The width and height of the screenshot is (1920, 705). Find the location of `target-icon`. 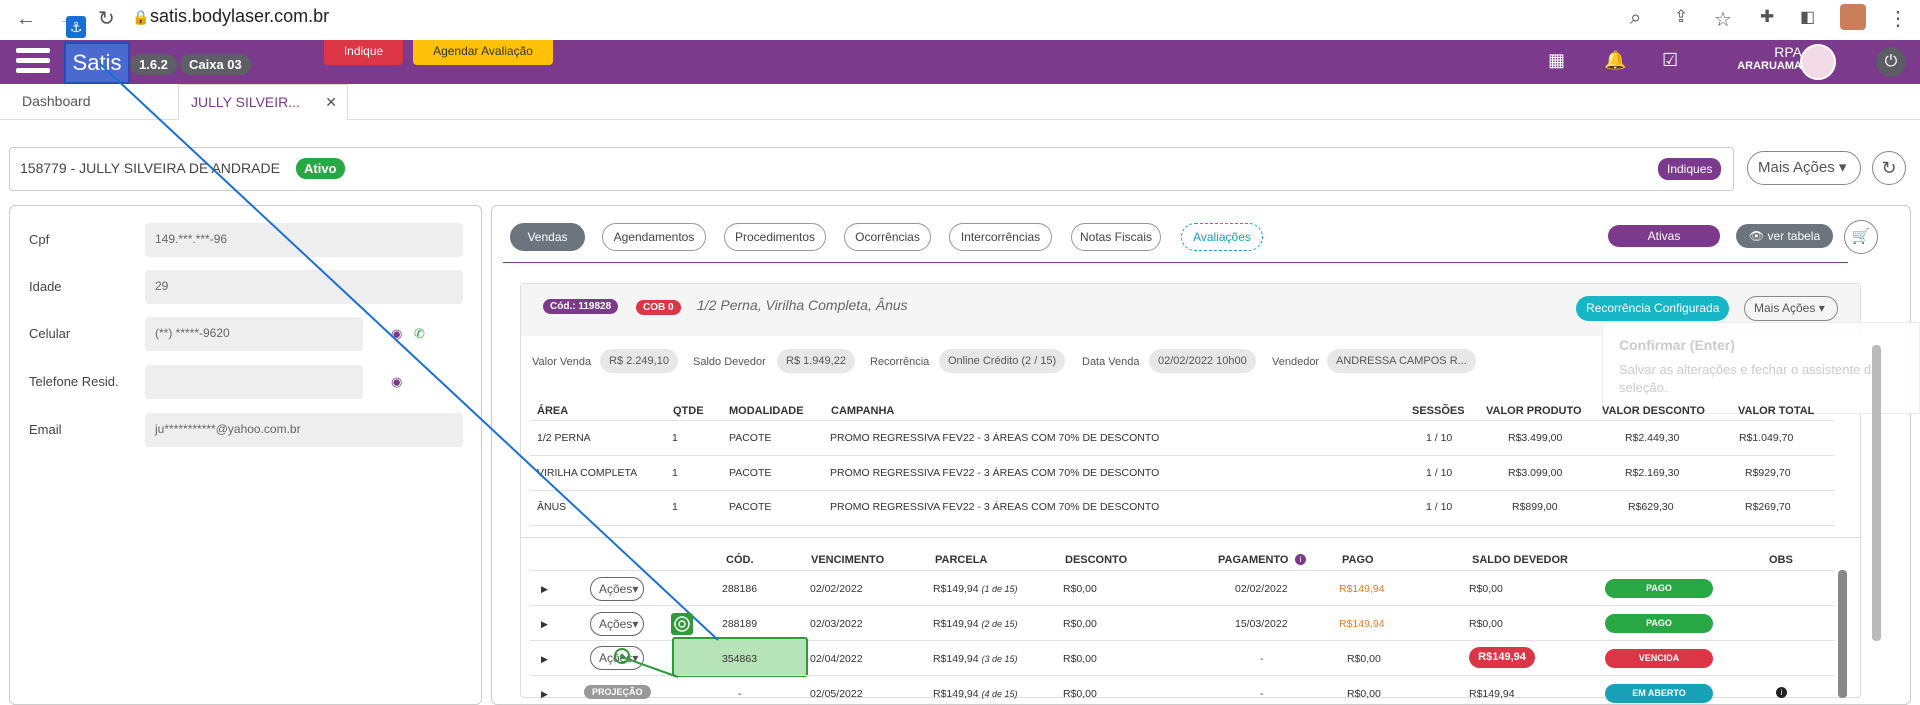

target-icon is located at coordinates (622, 656).